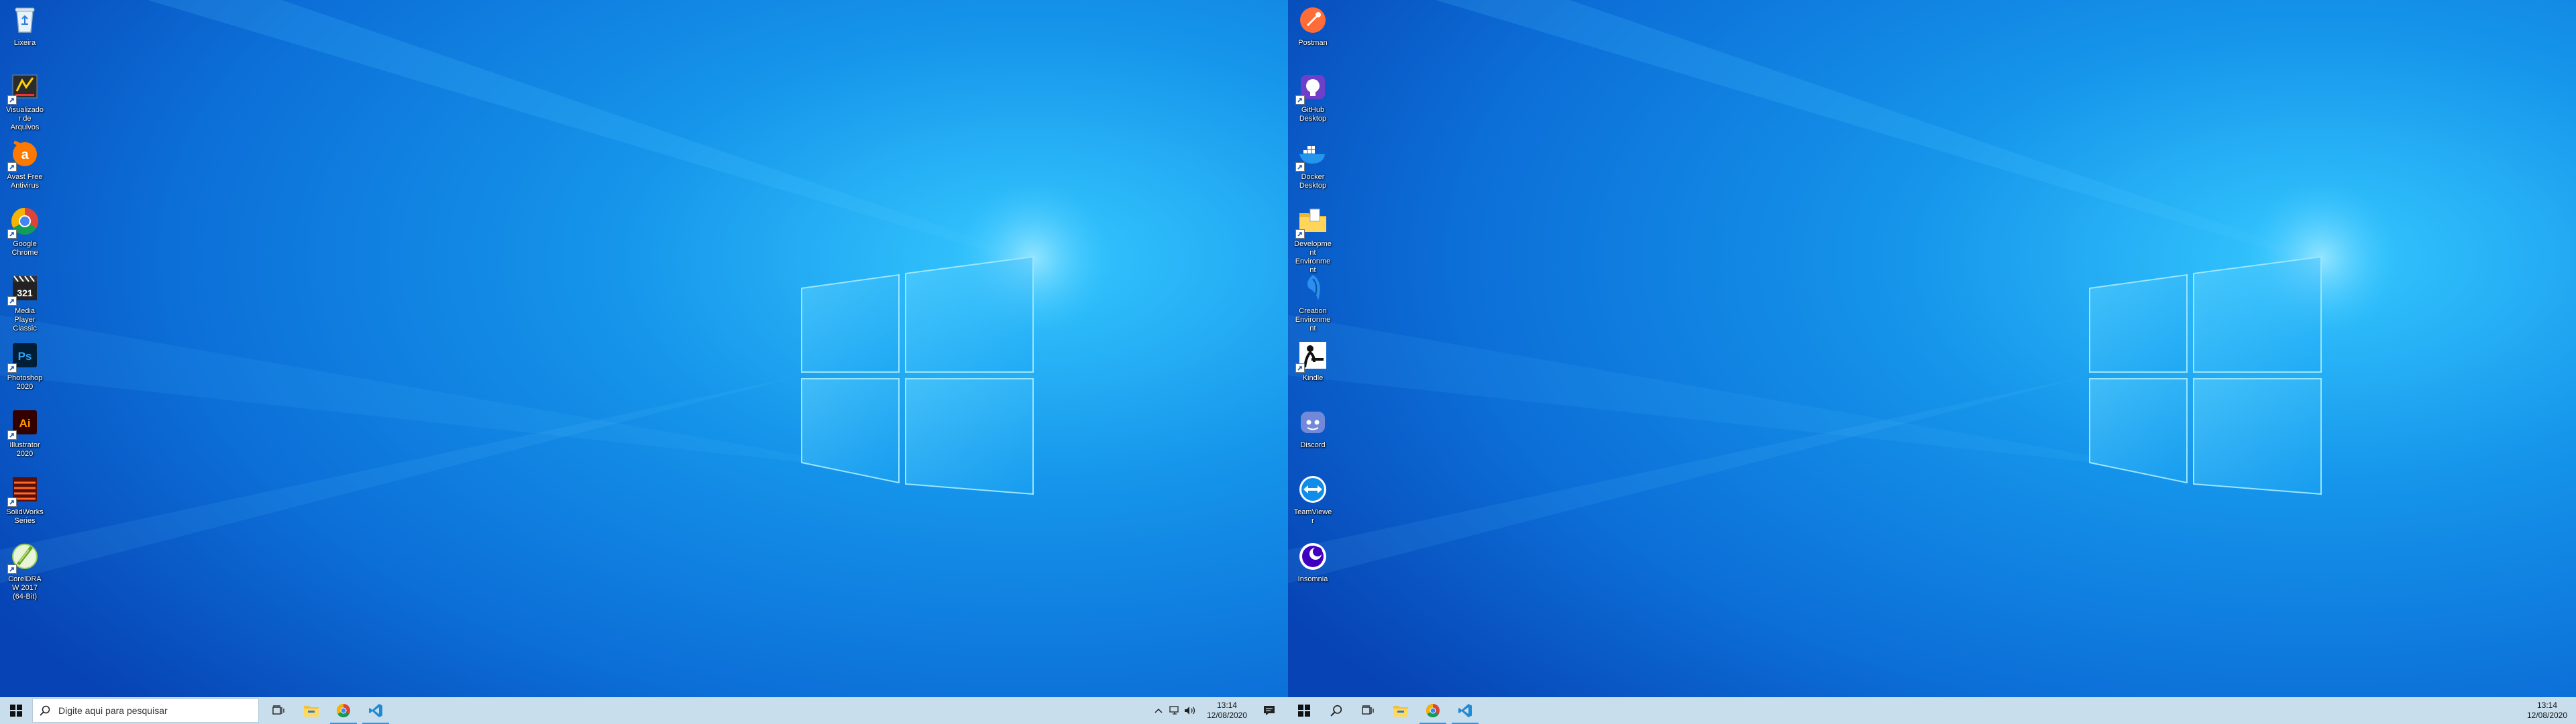 This screenshot has width=2576, height=724. What do you see at coordinates (644, 710) in the screenshot?
I see `taskbar: 13:14 12/08/2020` at bounding box center [644, 710].